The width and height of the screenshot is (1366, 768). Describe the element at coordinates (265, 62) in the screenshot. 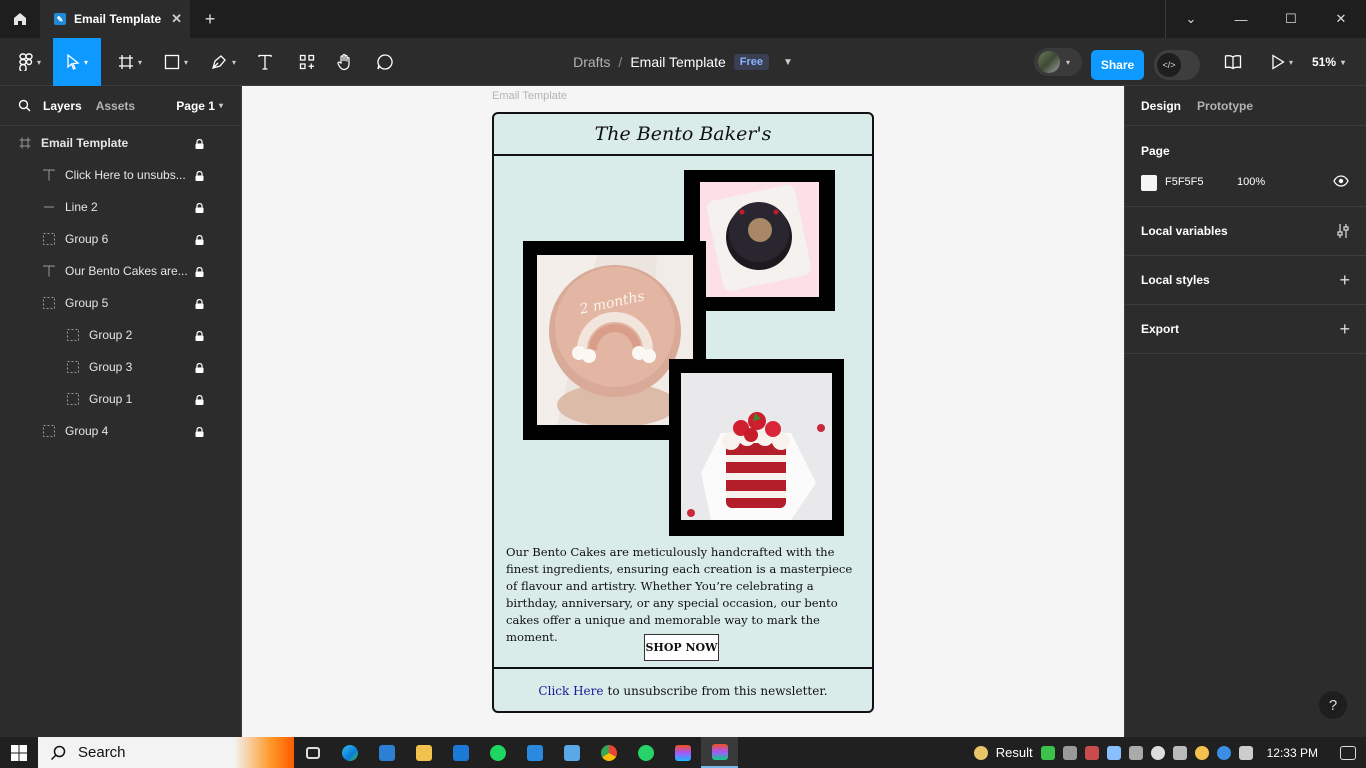

I see `text-tool-button` at that location.